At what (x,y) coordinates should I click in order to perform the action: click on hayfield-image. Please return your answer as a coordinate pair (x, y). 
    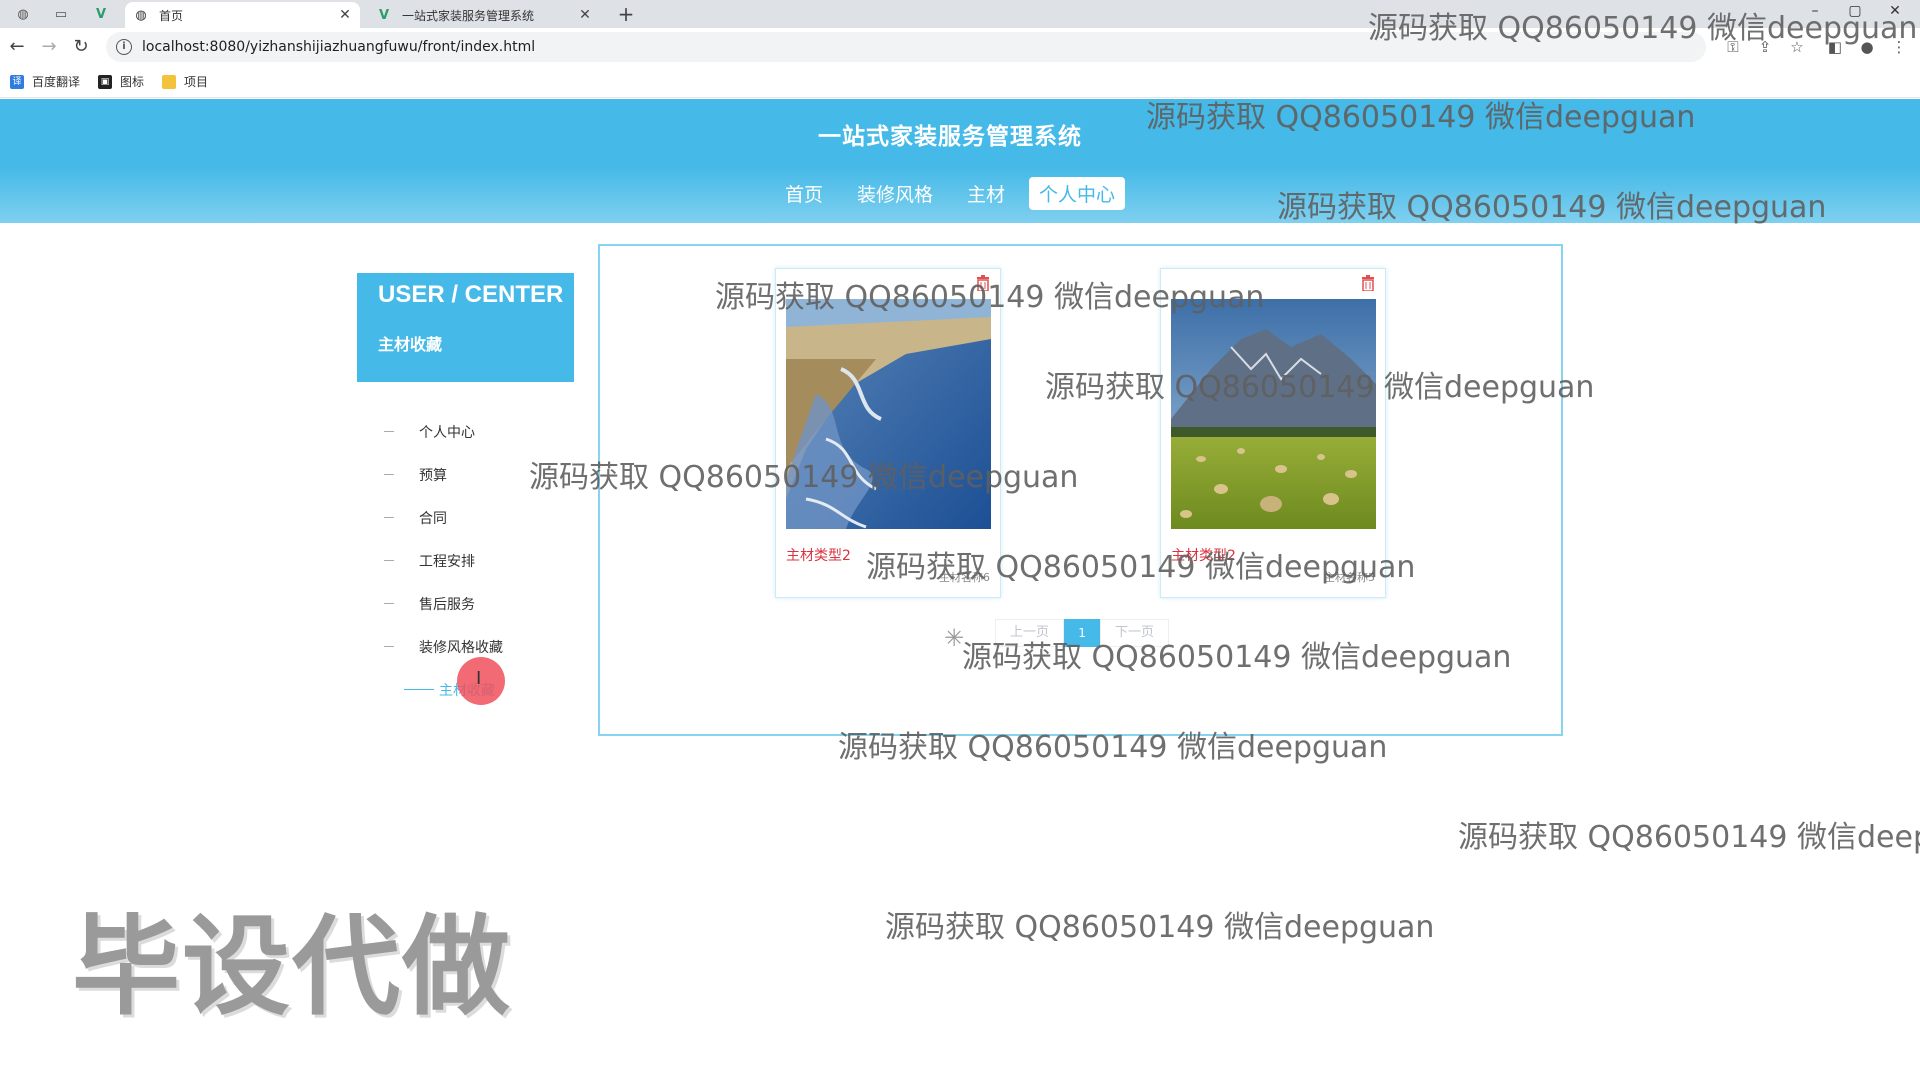
    Looking at the image, I should click on (1273, 414).